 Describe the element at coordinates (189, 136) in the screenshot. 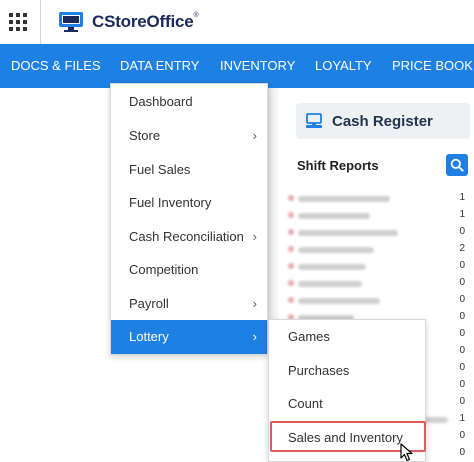

I see `menu-item-store: Store ›` at that location.